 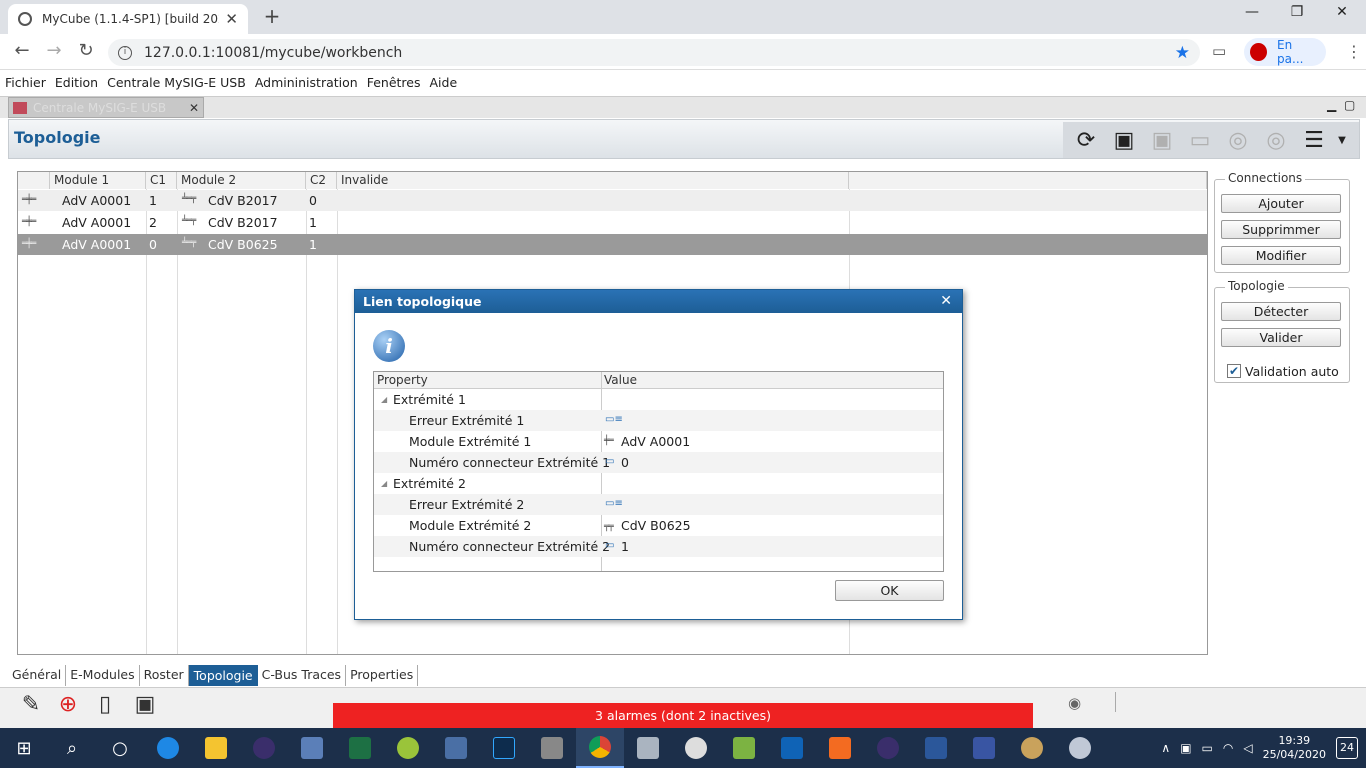 What do you see at coordinates (98, 180) in the screenshot?
I see `col-header-module1: Module 1` at bounding box center [98, 180].